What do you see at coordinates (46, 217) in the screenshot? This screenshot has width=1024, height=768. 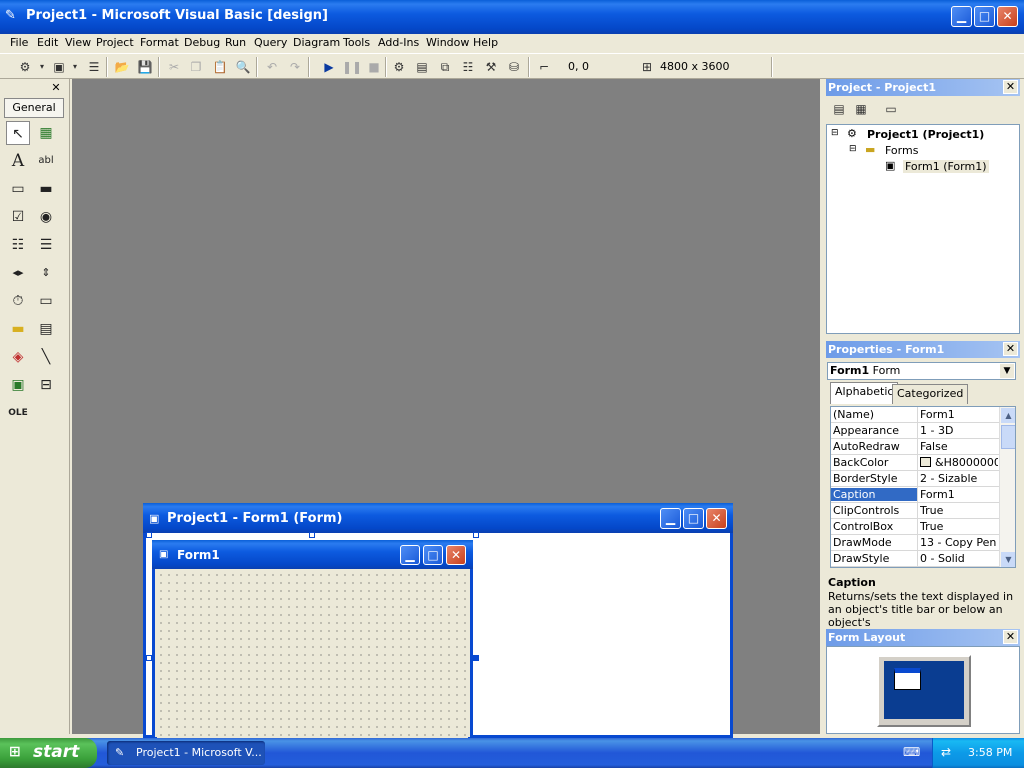 I see `optionbutton-icon: ◉` at bounding box center [46, 217].